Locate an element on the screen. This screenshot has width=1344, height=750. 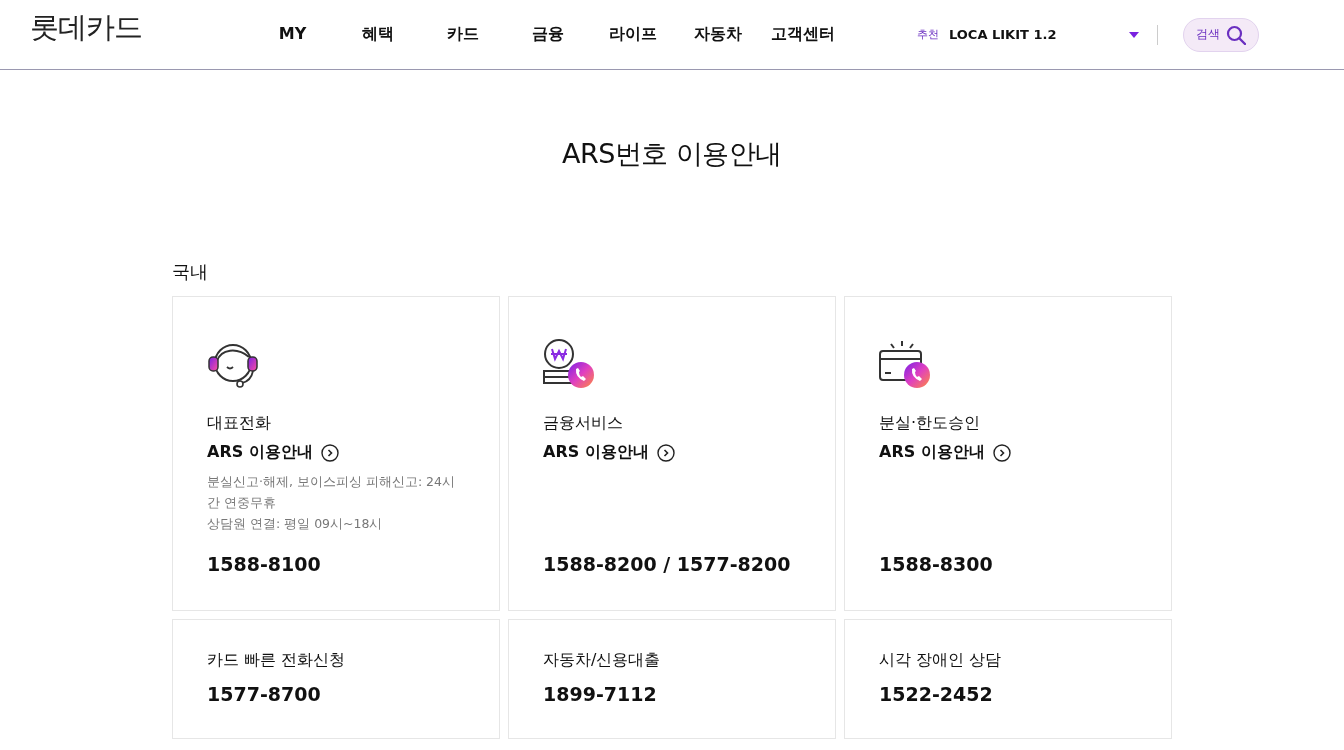
phone-number: 1588-8300 is located at coordinates (936, 564).